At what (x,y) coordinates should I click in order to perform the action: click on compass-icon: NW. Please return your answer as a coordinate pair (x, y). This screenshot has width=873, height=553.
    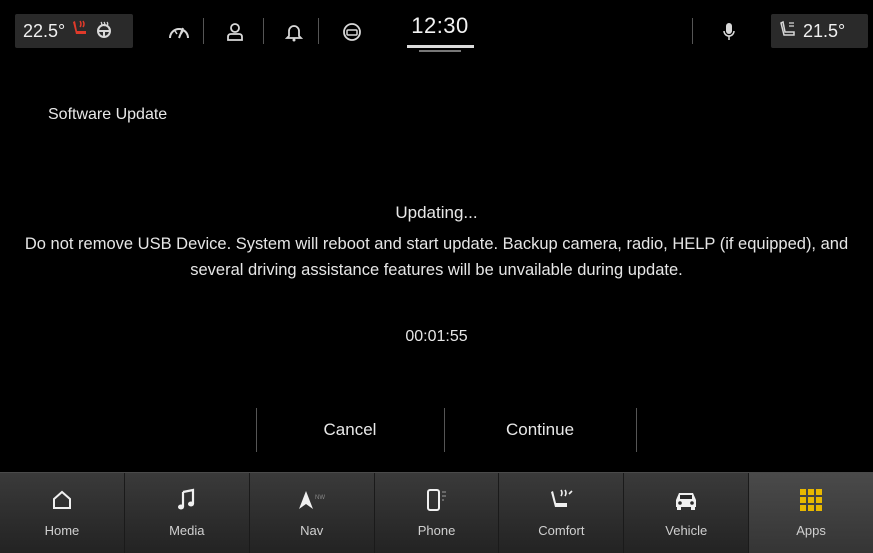
    Looking at the image, I should click on (312, 500).